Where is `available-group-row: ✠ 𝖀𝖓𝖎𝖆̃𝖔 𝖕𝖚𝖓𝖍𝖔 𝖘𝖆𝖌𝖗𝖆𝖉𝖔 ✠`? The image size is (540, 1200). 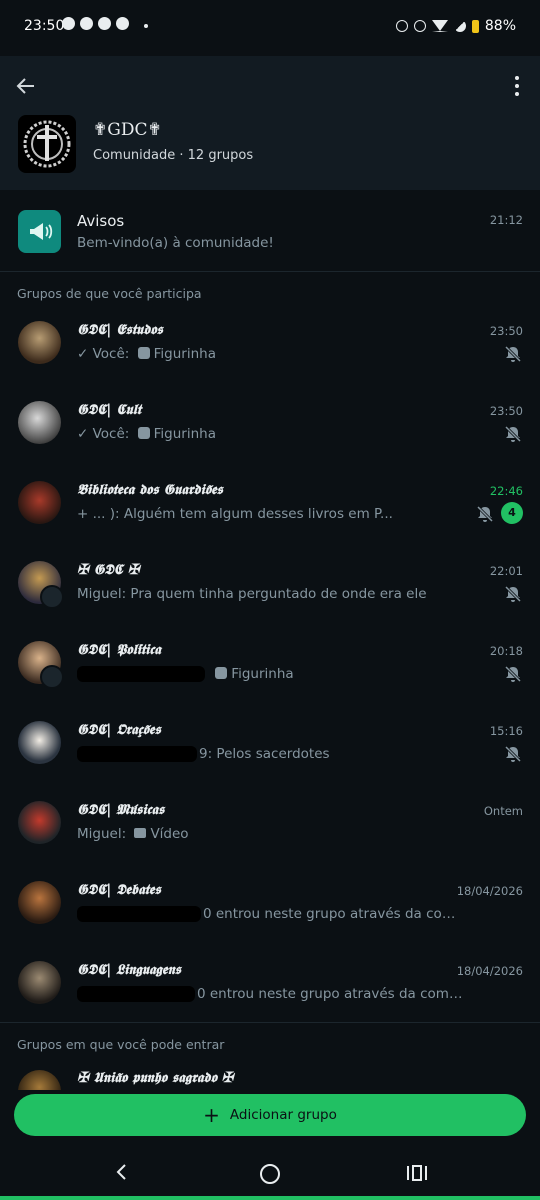 available-group-row: ✠ 𝖀𝖓𝖎𝖆̃𝖔 𝖕𝖚𝖓𝖍𝖔 𝖘𝖆𝖌𝖗𝖆𝖉𝖔 ✠ is located at coordinates (270, 1070).